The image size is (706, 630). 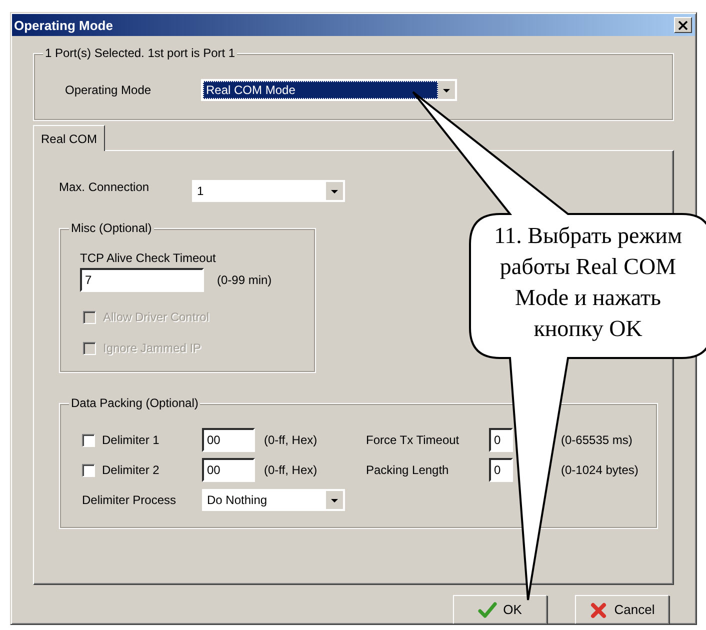 I want to click on tab: Real COM, so click(x=69, y=138).